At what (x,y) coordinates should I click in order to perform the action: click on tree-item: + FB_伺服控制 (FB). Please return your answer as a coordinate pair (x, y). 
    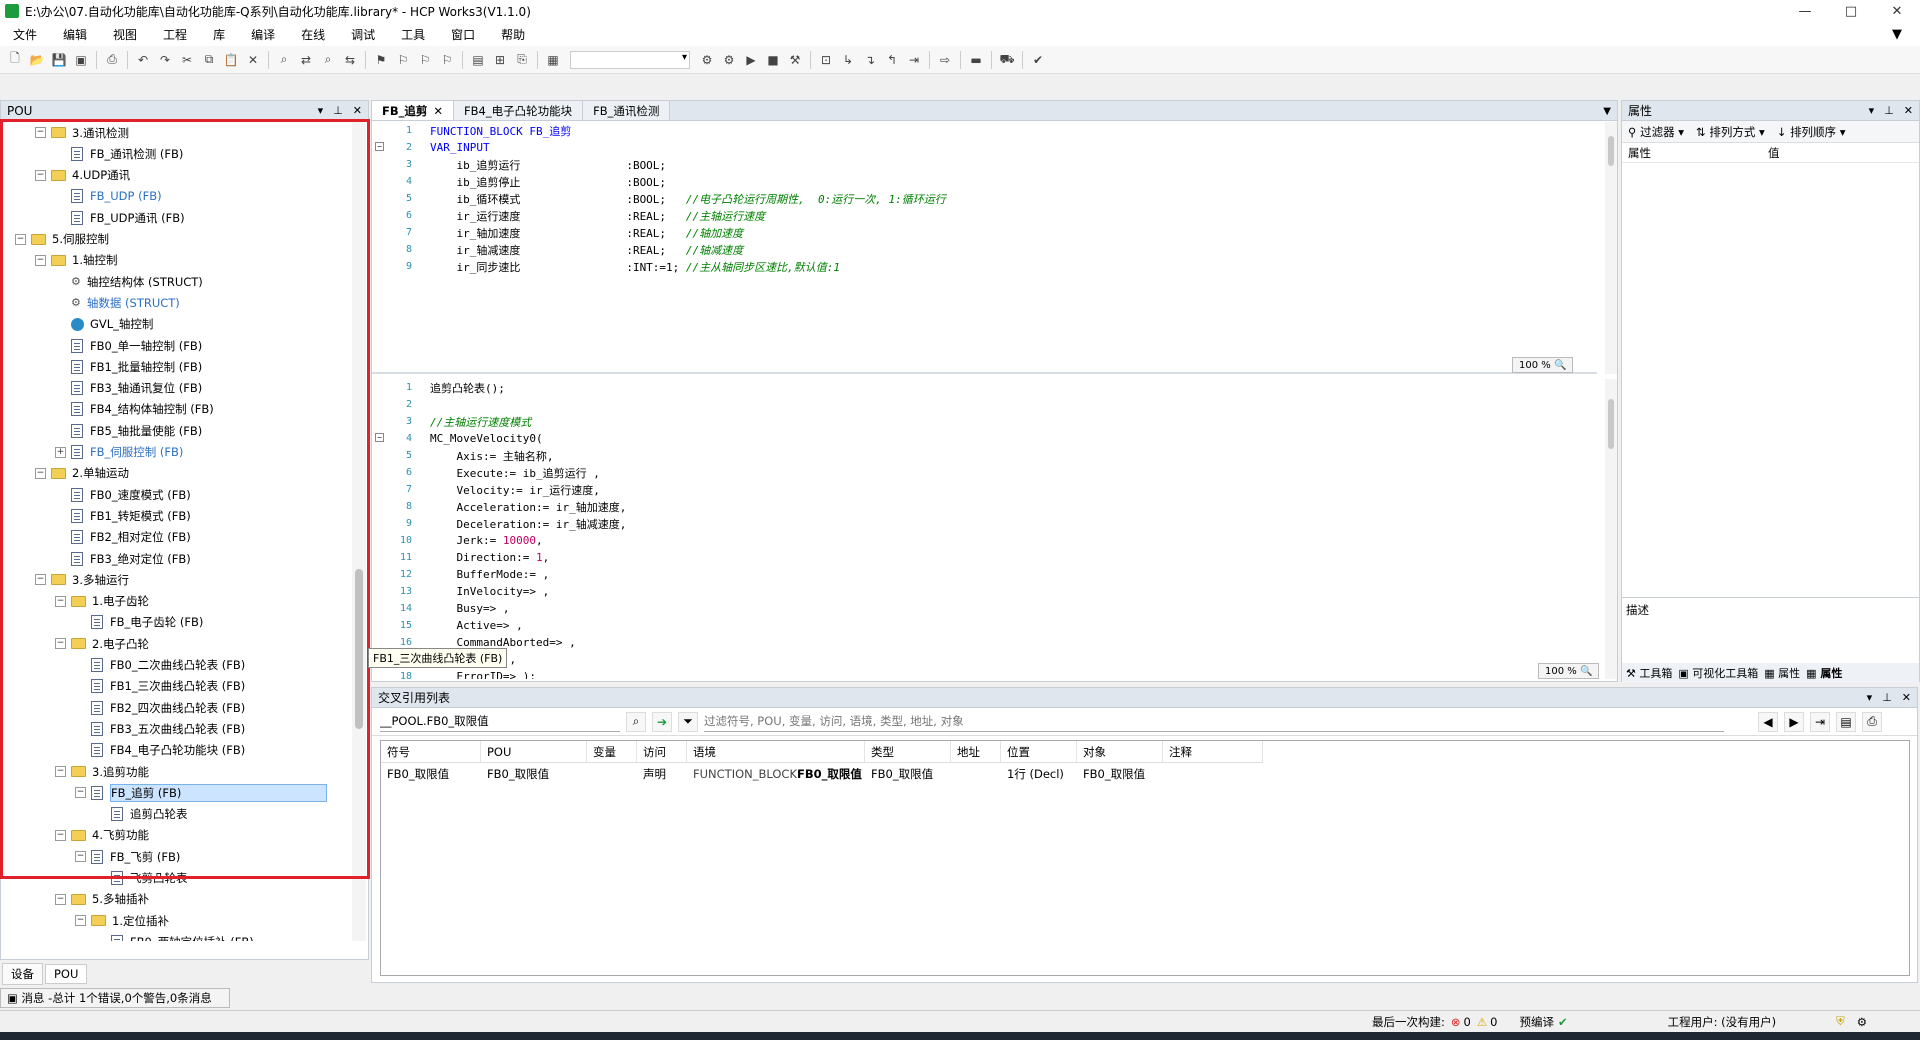
    Looking at the image, I should click on (119, 452).